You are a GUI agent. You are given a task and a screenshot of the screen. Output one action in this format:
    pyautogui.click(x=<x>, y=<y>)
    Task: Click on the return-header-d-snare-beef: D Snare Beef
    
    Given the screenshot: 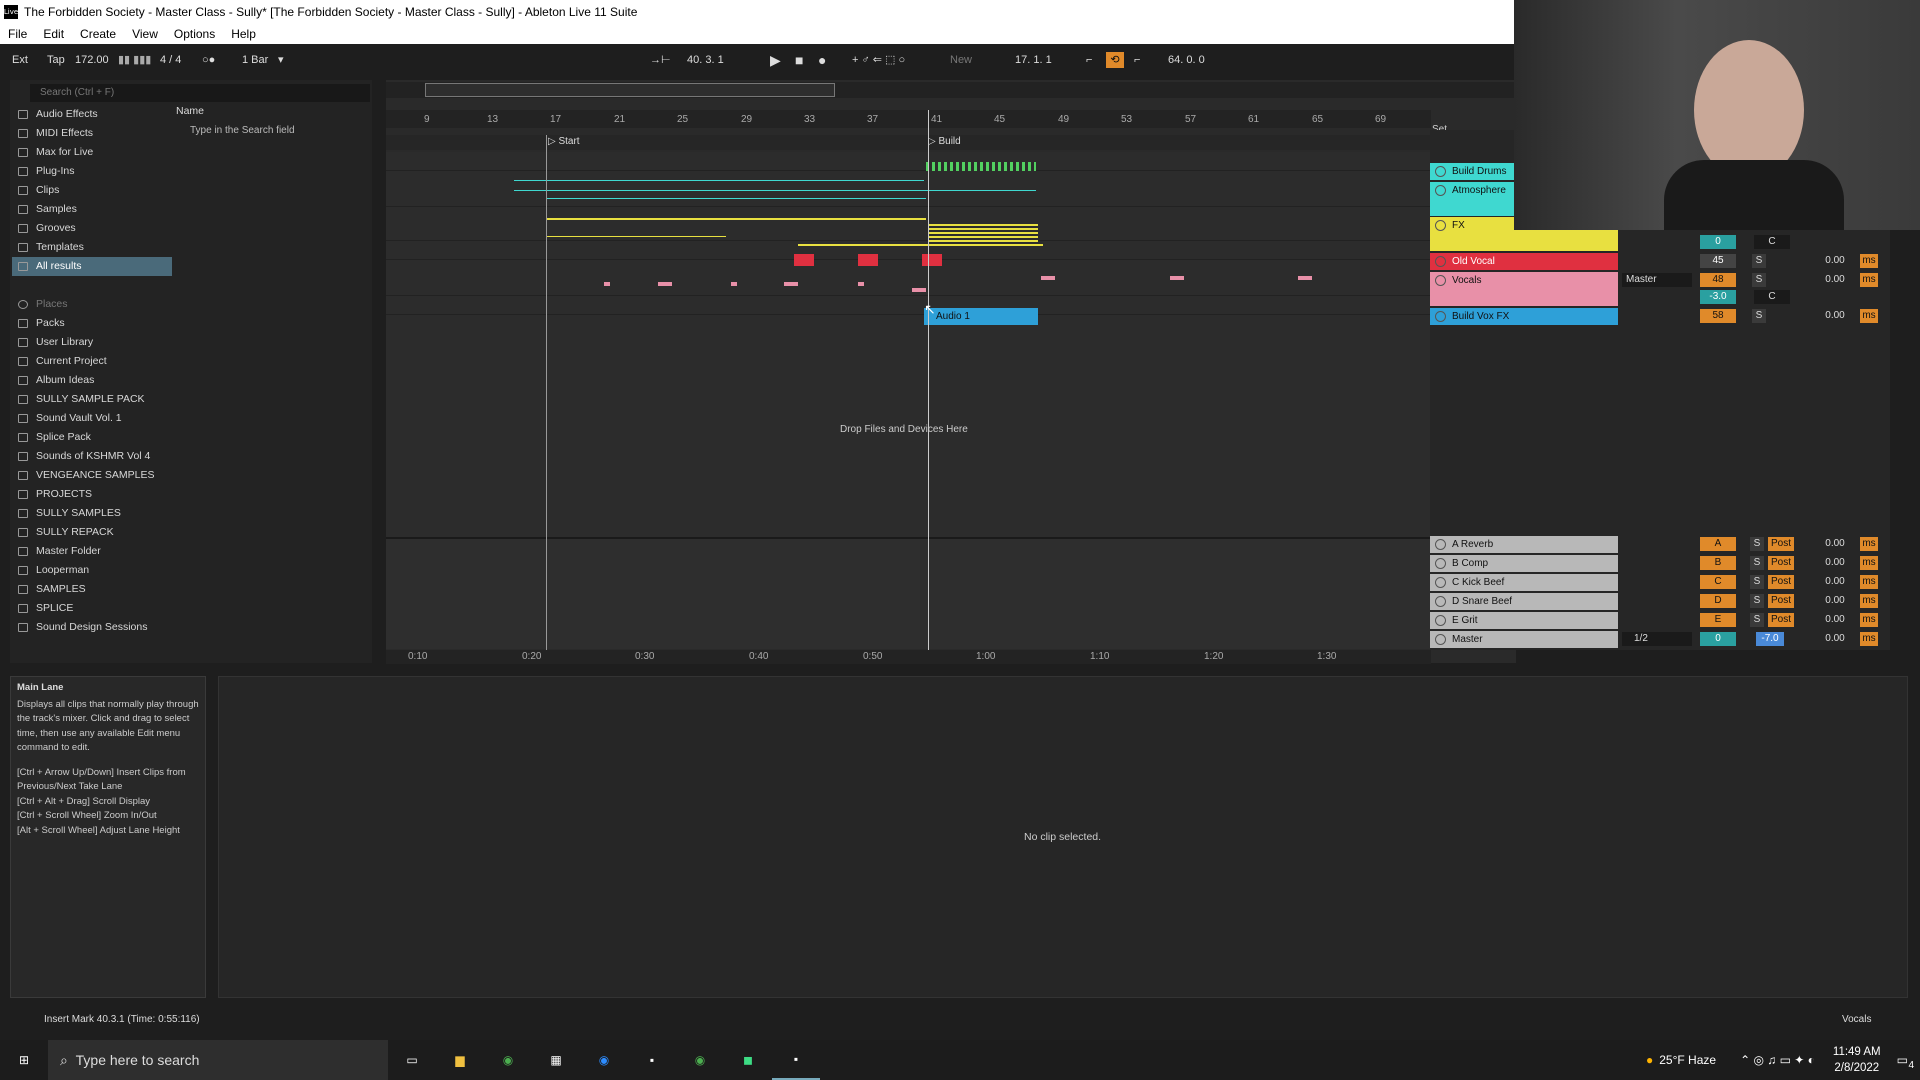 What is the action you would take?
    pyautogui.click(x=1524, y=601)
    